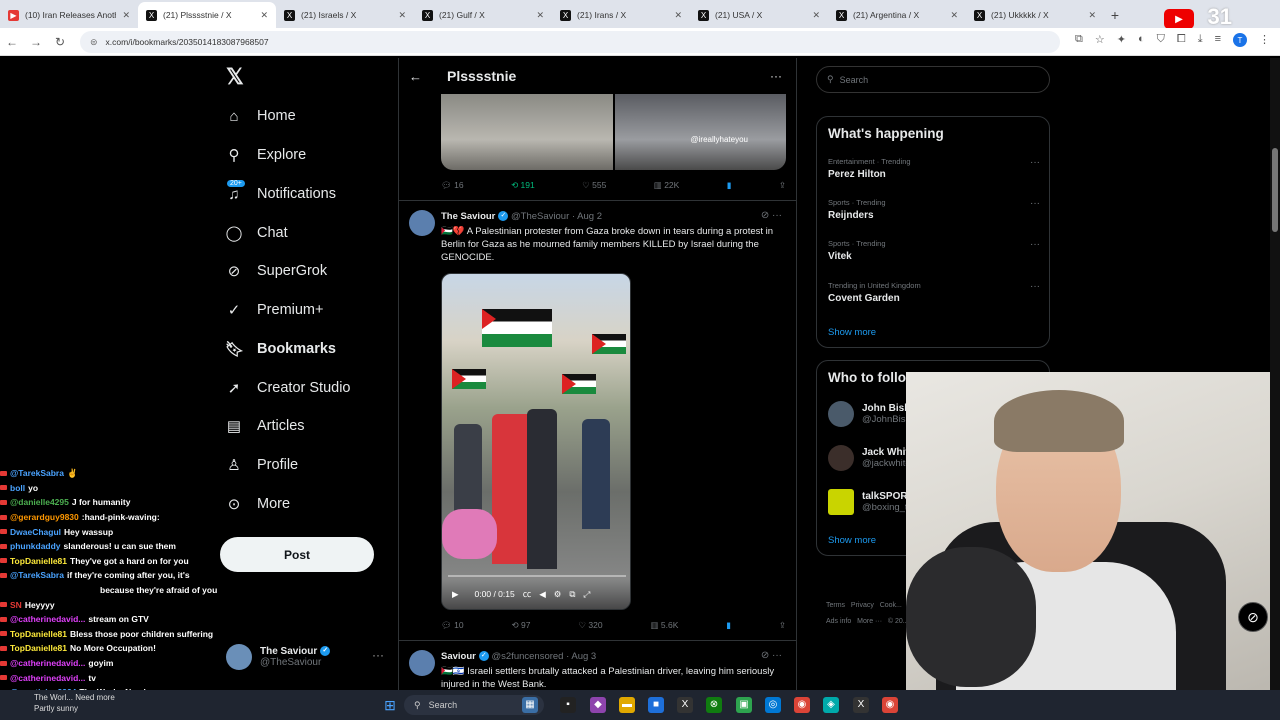 This screenshot has height=720, width=1280. I want to click on puzzle-icon: ⧠, so click(1181, 40).